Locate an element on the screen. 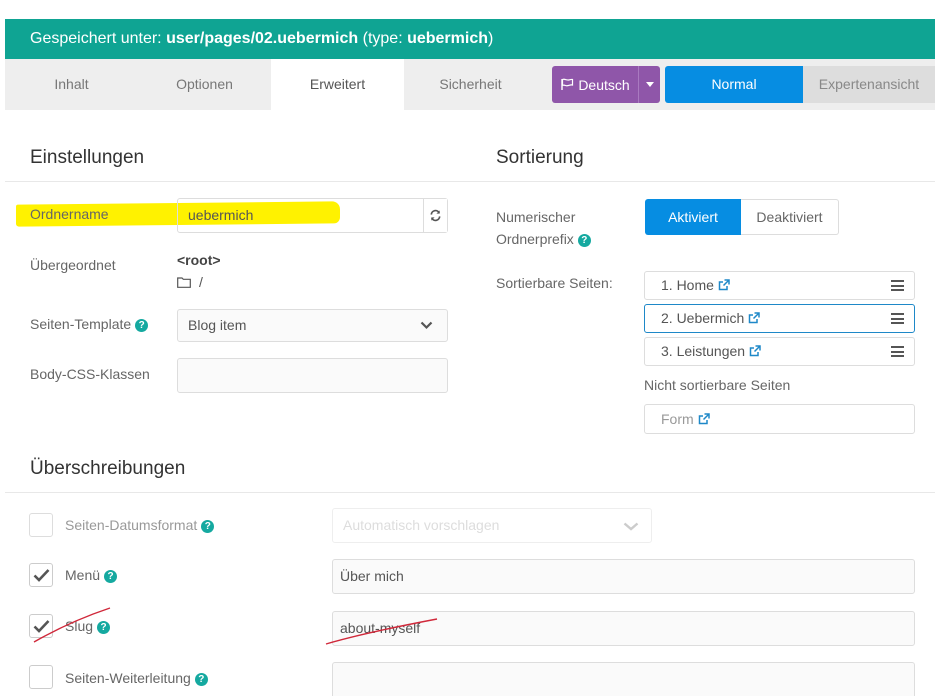 The height and width of the screenshot is (696, 935). numeric-prefix-label-line1: Numerischer is located at coordinates (536, 217).